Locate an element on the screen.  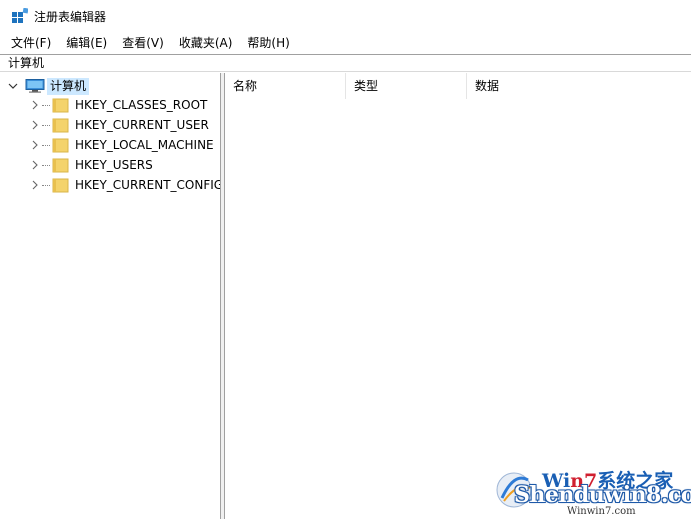
chevron-down-icon is located at coordinates (13, 86).